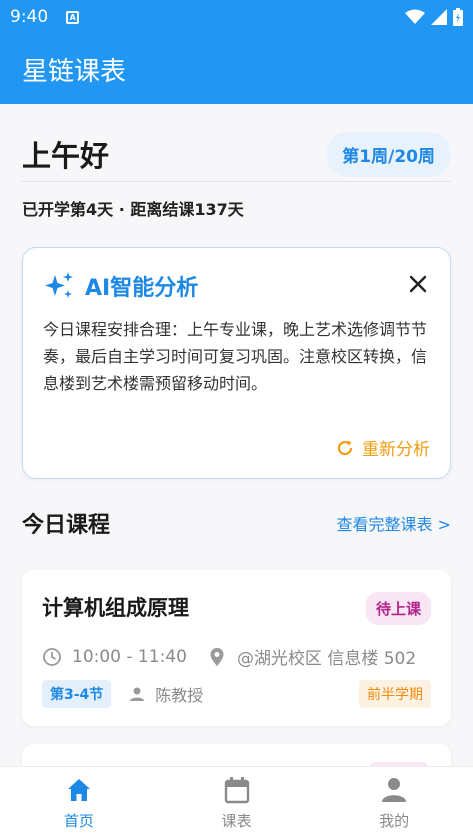 This screenshot has width=473, height=840. I want to click on course-time: 10:00 - 11:40, so click(129, 656).